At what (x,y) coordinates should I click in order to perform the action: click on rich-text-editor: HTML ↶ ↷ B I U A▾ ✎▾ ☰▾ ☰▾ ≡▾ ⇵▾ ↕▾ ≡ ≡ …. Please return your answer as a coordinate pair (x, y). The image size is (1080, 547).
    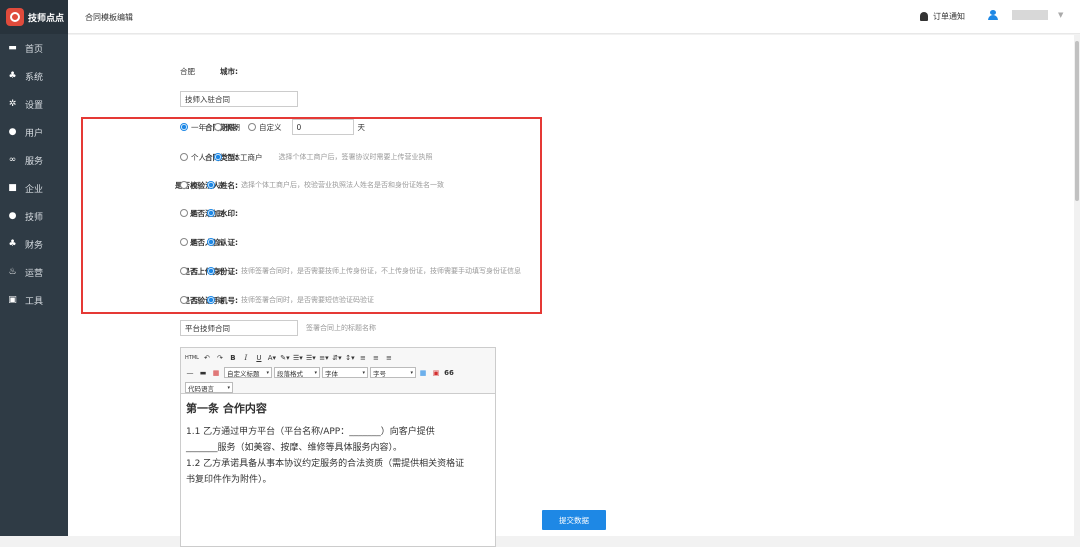
    Looking at the image, I should click on (338, 447).